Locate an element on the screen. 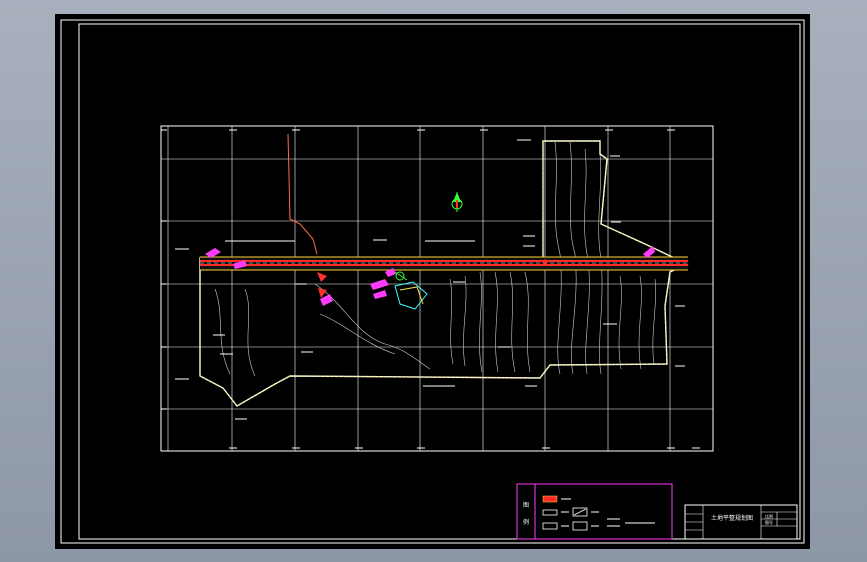  line-legend-icon is located at coordinates (550, 512).